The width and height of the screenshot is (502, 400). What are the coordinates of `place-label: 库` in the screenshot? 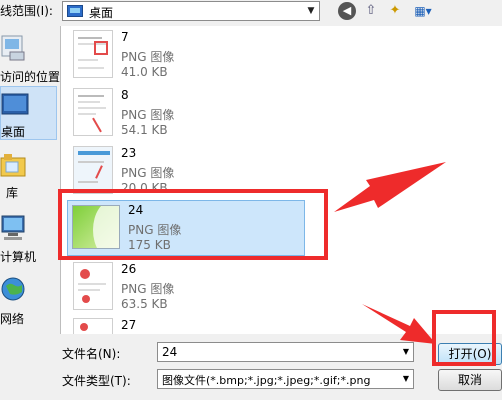 It's located at (12, 193).